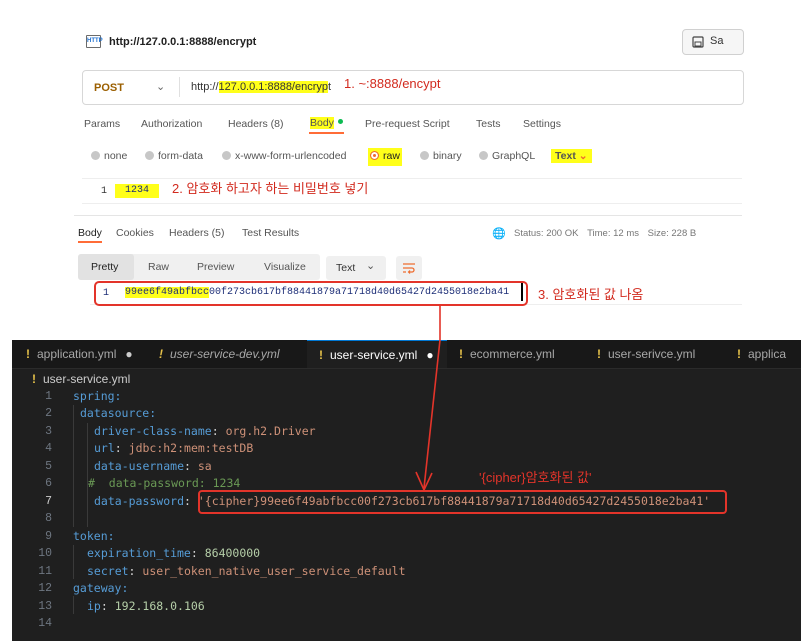  I want to click on editor-tab-ecommerce: ! ecommerce.yml, so click(516, 354).